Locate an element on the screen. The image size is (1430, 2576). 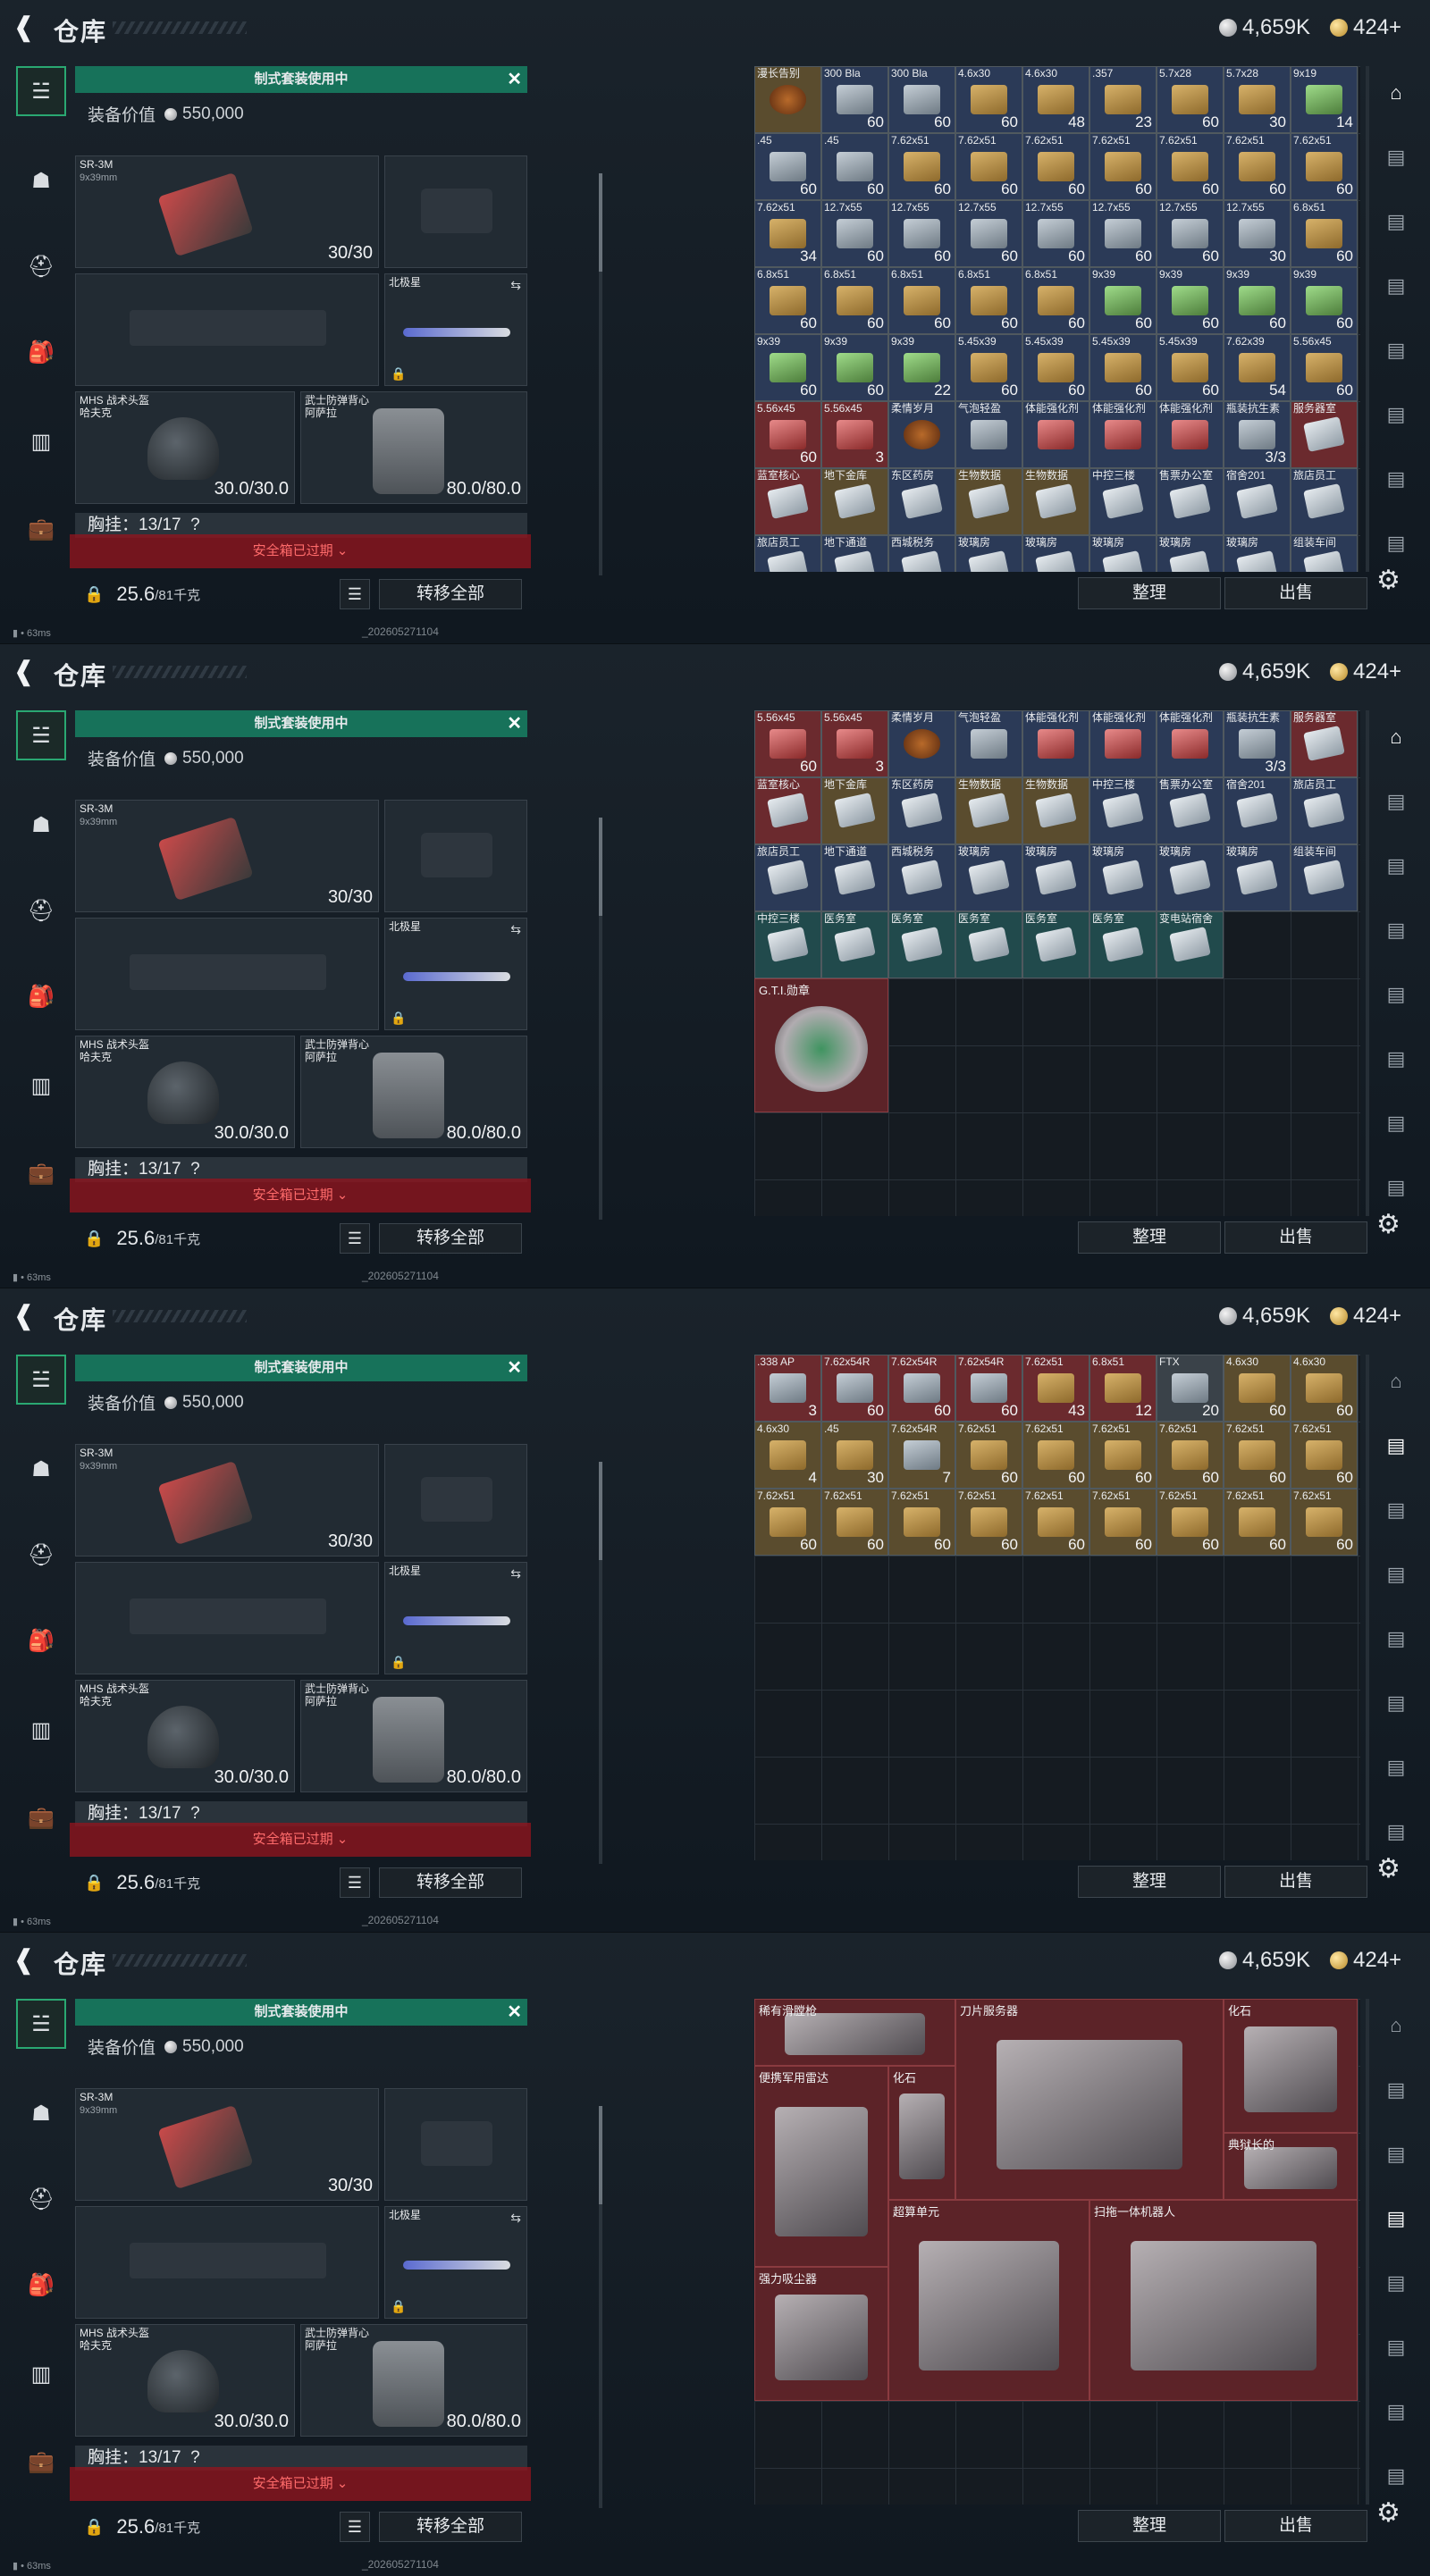
briefcase-icon: 💼 is located at coordinates (41, 2462).